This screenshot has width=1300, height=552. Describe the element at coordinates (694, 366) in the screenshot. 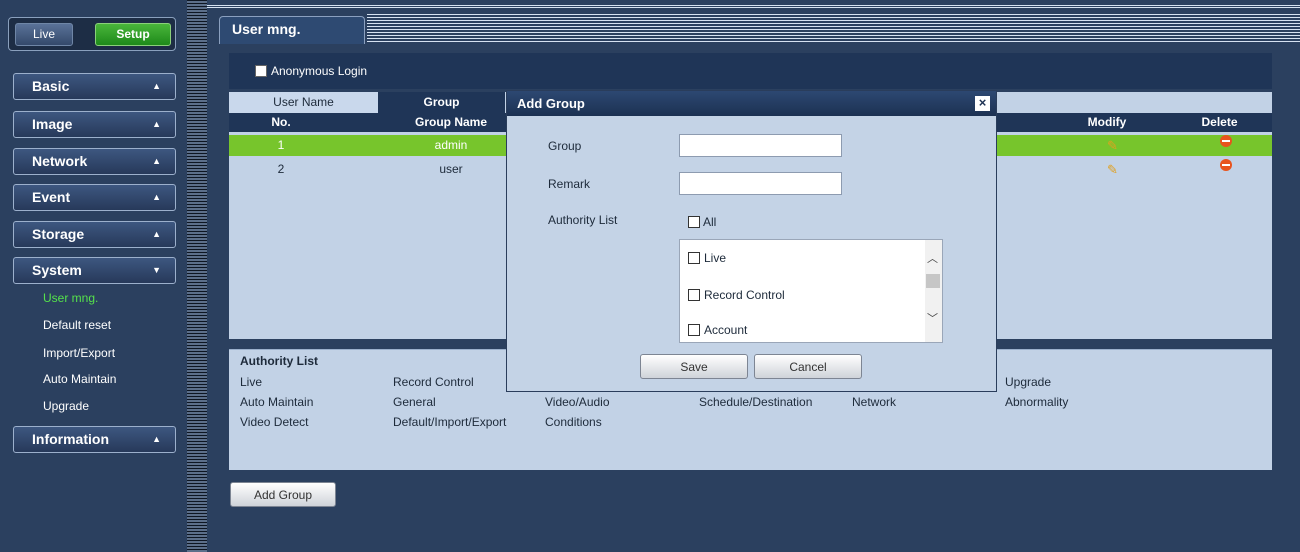

I see `save-button: Save` at that location.